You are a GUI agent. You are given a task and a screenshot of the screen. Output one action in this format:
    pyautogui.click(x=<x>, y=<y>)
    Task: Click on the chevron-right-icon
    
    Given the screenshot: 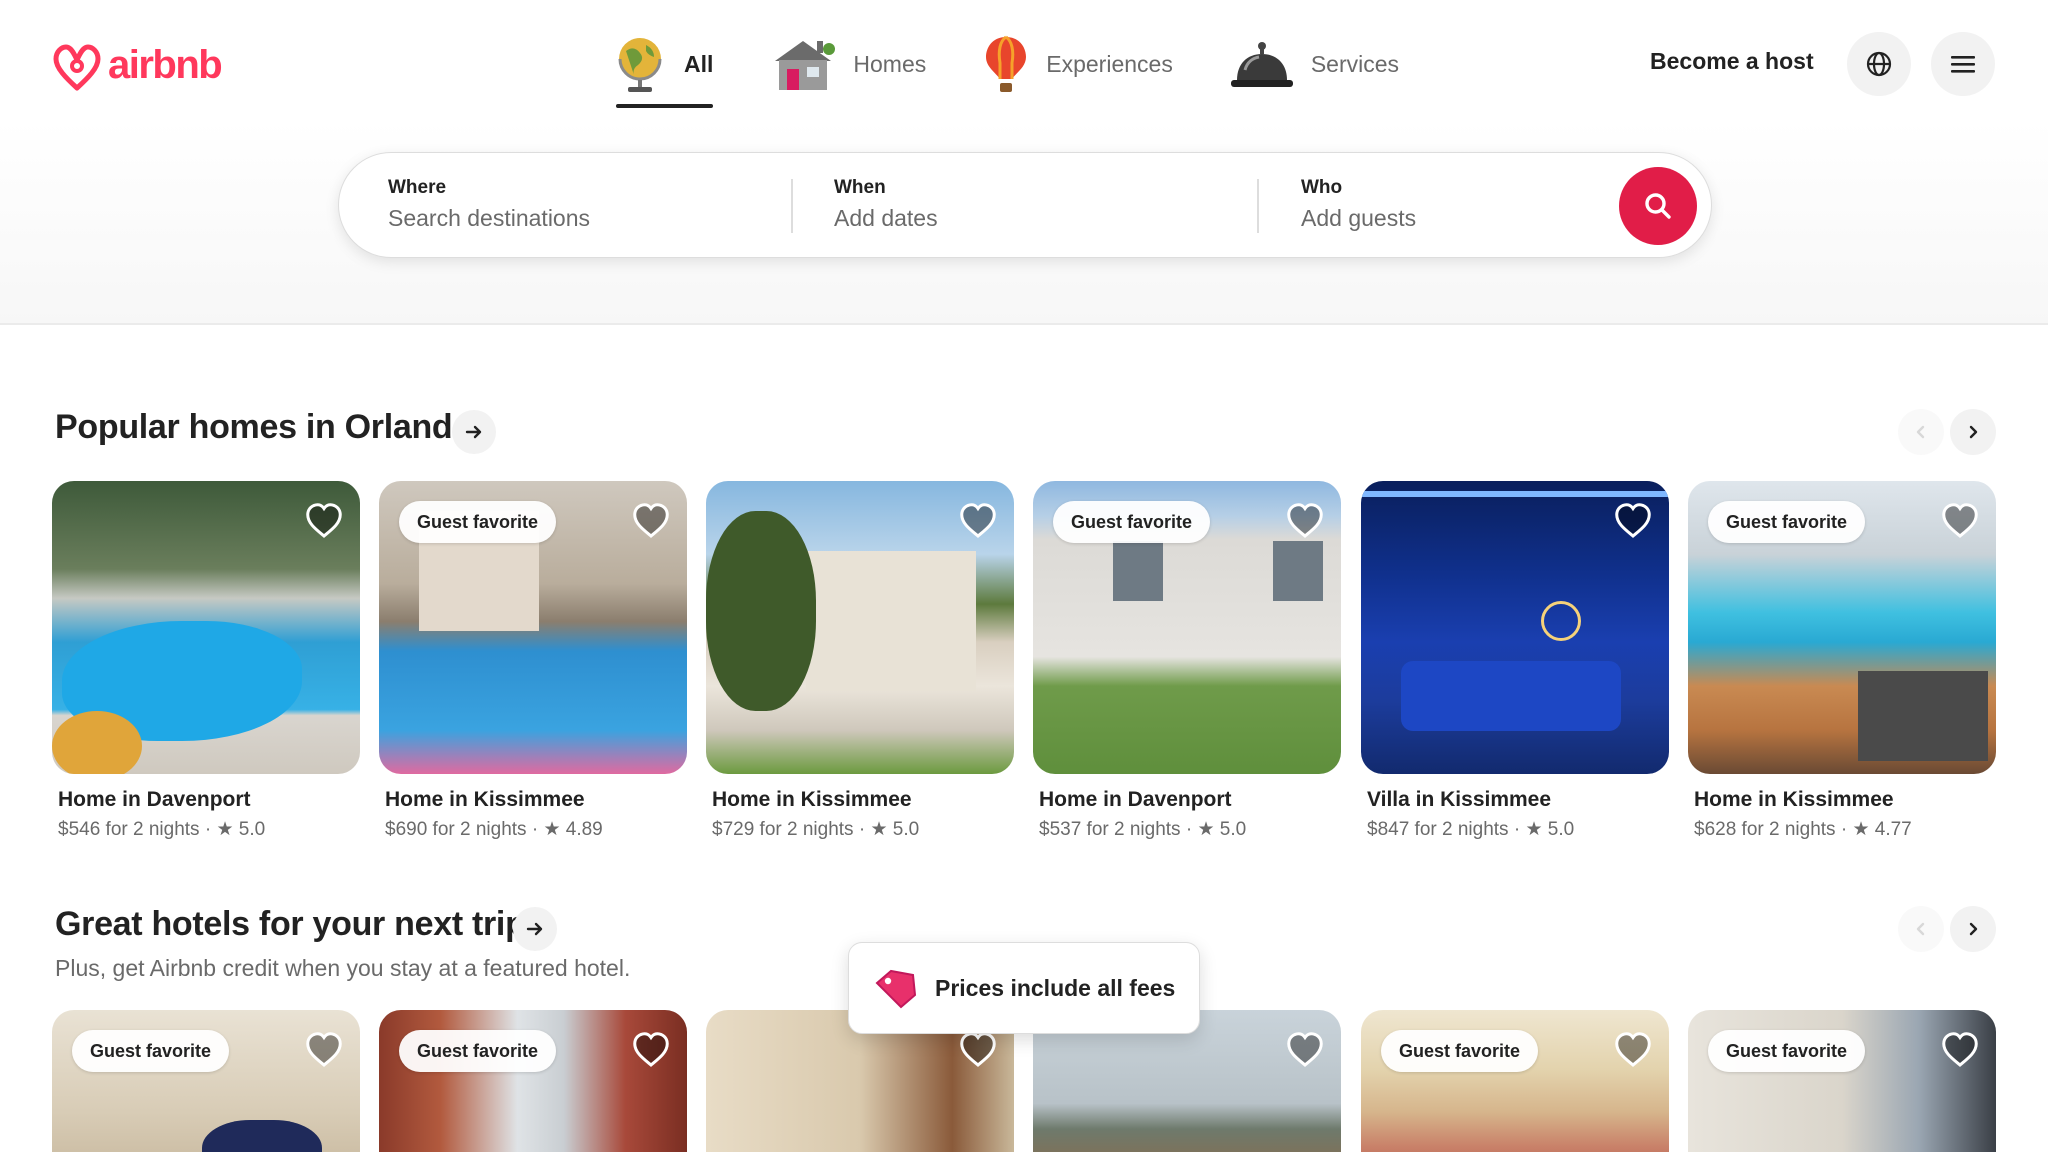 What is the action you would take?
    pyautogui.click(x=1973, y=929)
    